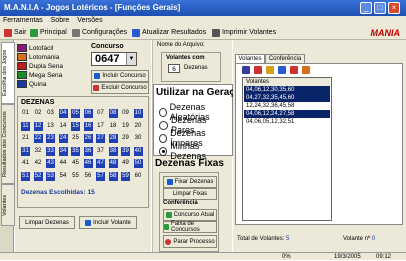 The width and height of the screenshot is (406, 261). Describe the element at coordinates (138, 151) in the screenshot. I see `dezena-cell: 40` at that location.